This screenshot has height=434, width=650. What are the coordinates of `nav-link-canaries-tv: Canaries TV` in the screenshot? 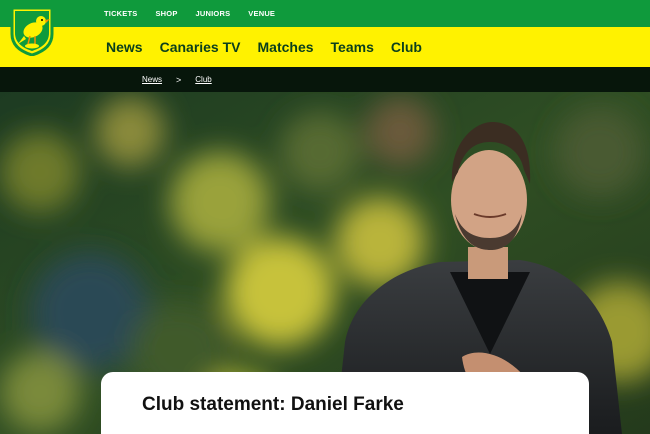 It's located at (200, 47).